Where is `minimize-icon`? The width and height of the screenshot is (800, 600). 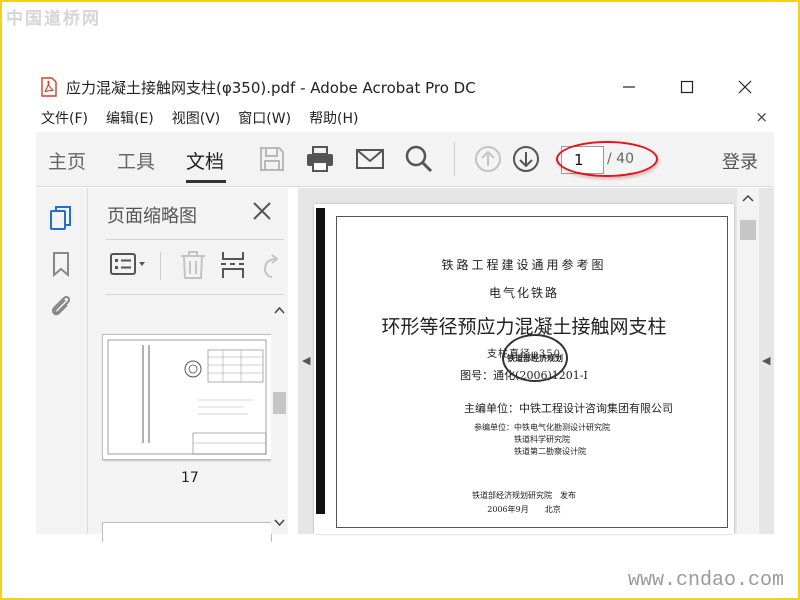
minimize-icon is located at coordinates (629, 87).